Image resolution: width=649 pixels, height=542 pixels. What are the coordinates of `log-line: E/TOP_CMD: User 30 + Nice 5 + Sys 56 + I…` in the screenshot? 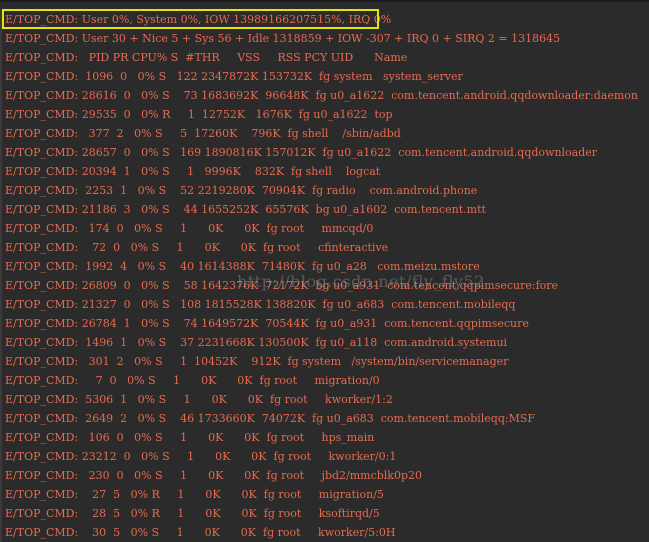 It's located at (324, 38).